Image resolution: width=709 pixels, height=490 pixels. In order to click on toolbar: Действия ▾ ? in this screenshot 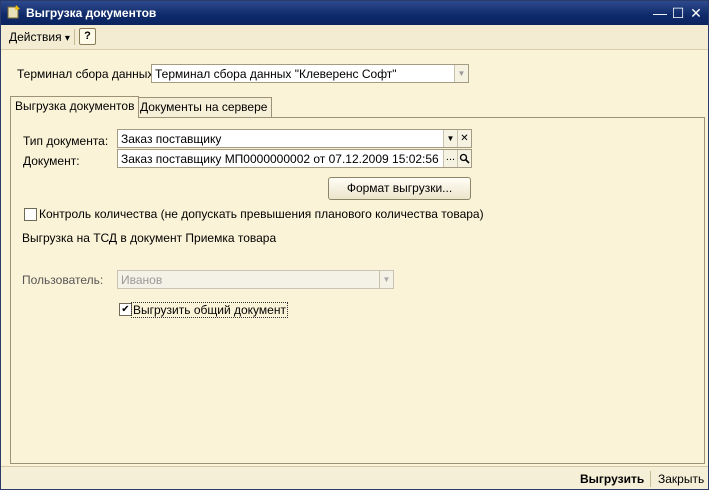, I will do `click(354, 37)`.